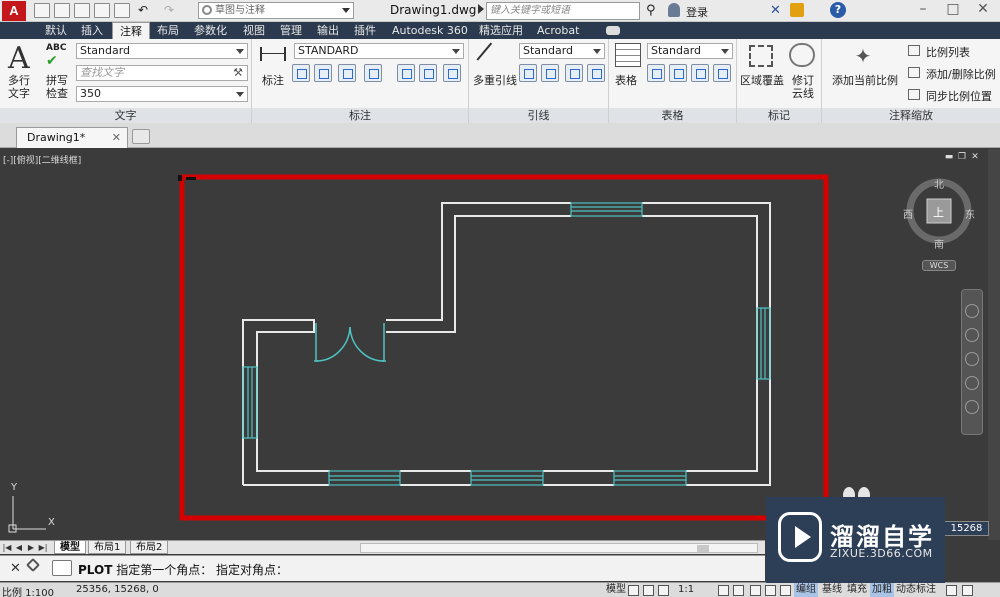 The height and width of the screenshot is (597, 1000). Describe the element at coordinates (967, 590) in the screenshot. I see `clean-screen-icon` at that location.